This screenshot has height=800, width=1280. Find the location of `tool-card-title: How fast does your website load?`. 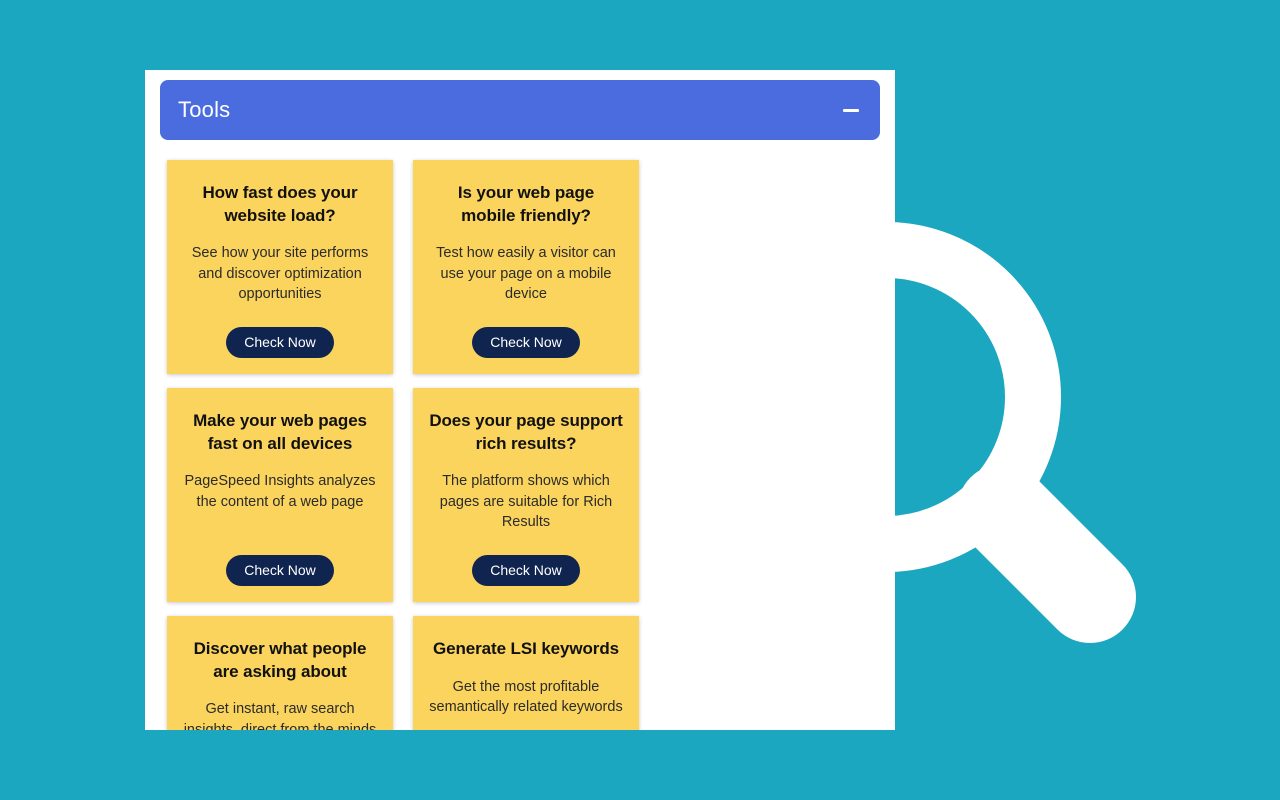

tool-card-title: How fast does your website load? is located at coordinates (280, 204).